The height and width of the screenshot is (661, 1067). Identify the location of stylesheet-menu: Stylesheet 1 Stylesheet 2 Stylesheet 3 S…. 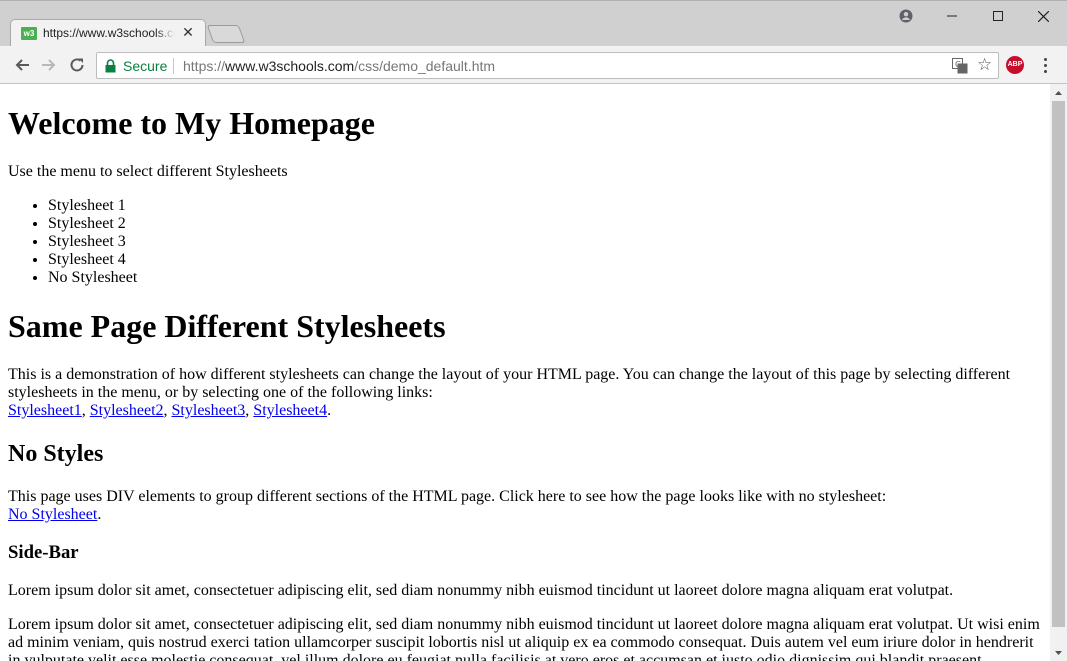
(525, 242).